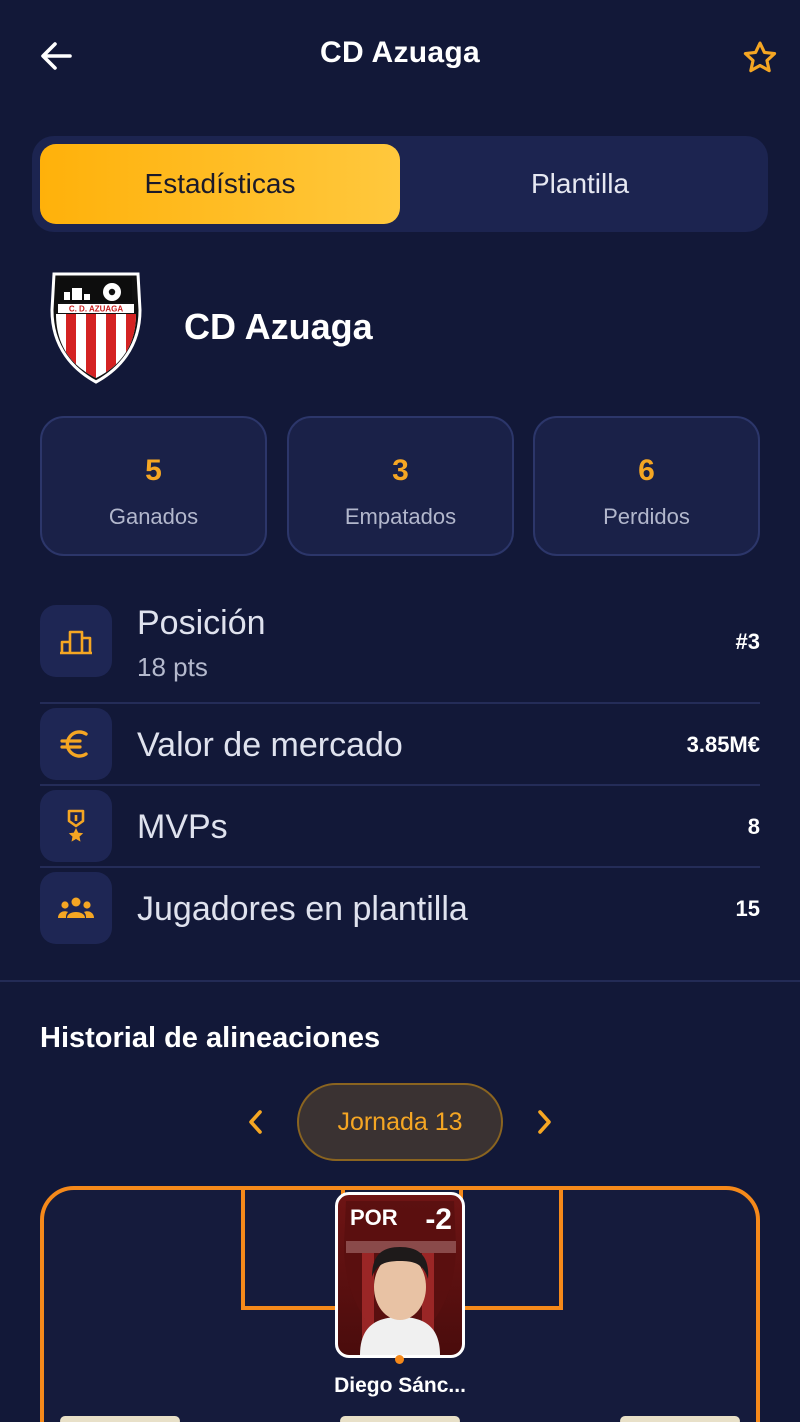  I want to click on chevron-right-icon, so click(544, 1122).